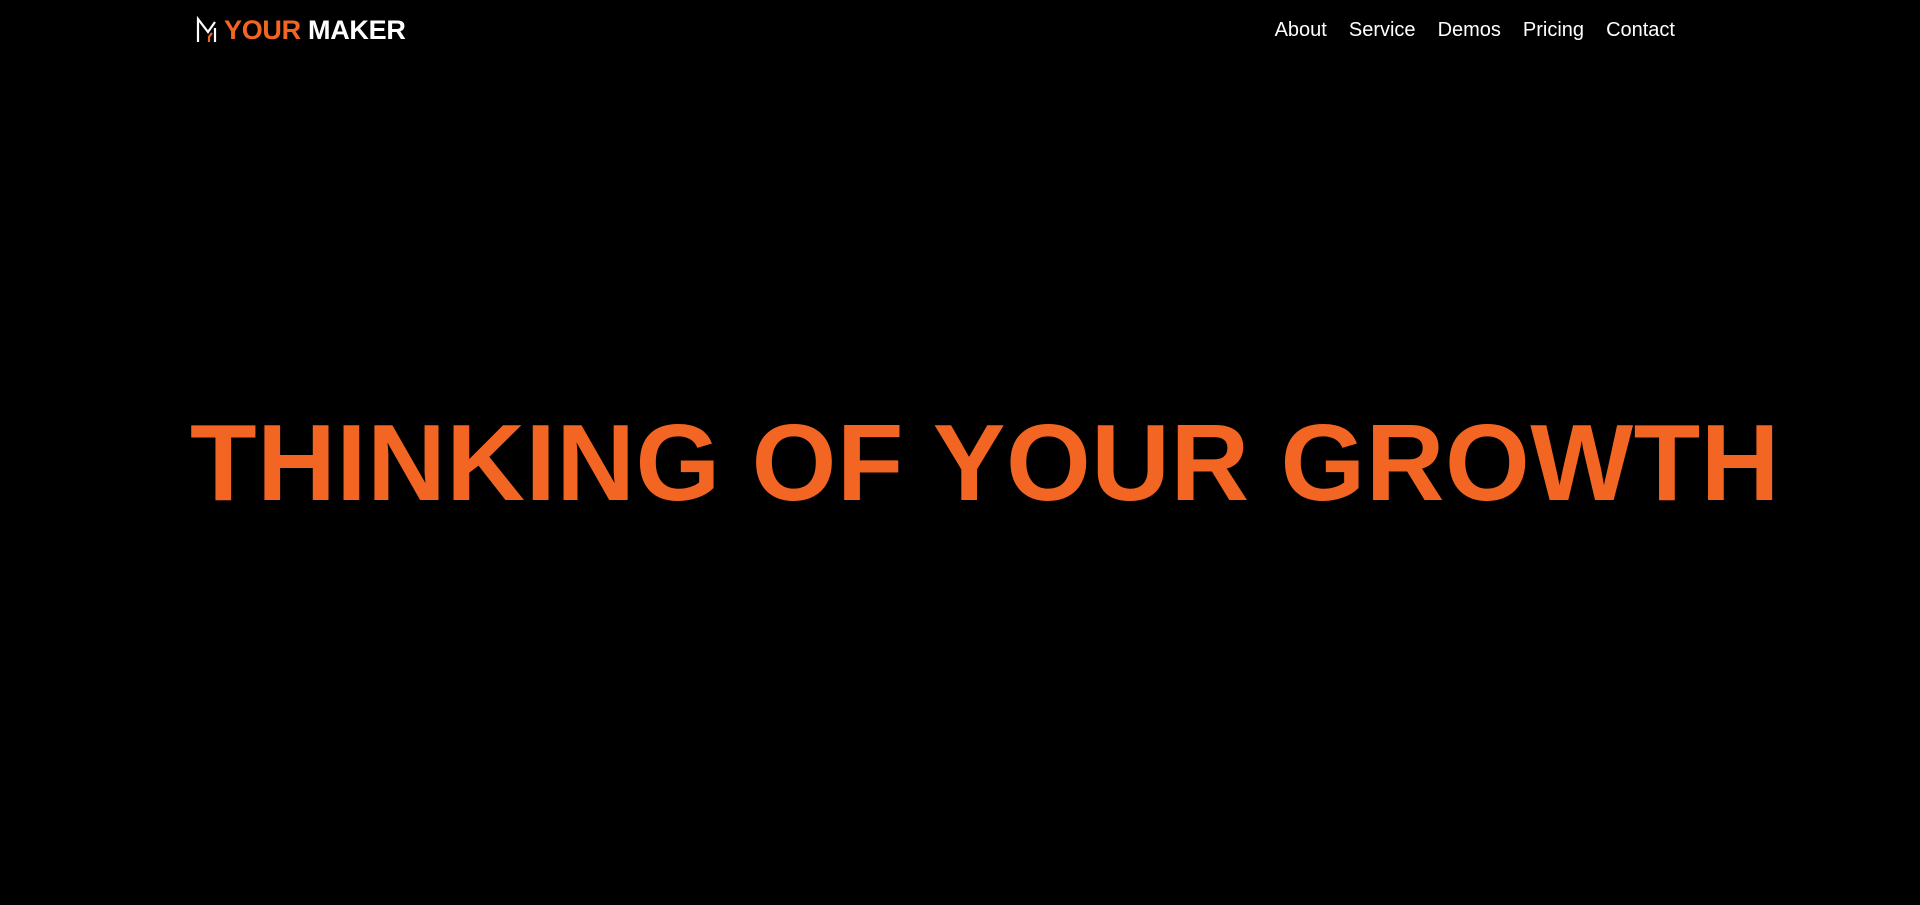  What do you see at coordinates (985, 463) in the screenshot?
I see `hero-title: THINKING OF YOUR GROWTH` at bounding box center [985, 463].